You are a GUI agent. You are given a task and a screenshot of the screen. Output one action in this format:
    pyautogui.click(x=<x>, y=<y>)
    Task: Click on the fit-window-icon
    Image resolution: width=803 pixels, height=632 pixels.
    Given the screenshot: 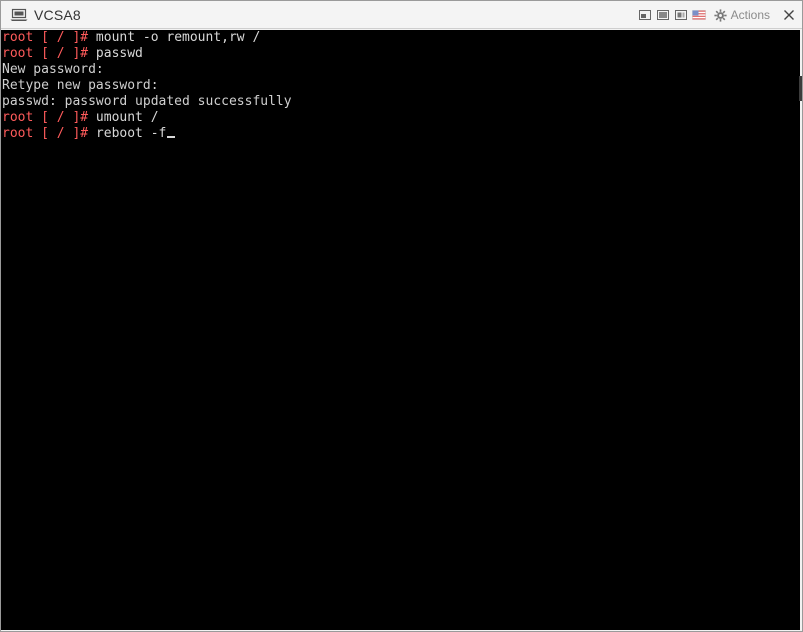 What is the action you would take?
    pyautogui.click(x=645, y=15)
    